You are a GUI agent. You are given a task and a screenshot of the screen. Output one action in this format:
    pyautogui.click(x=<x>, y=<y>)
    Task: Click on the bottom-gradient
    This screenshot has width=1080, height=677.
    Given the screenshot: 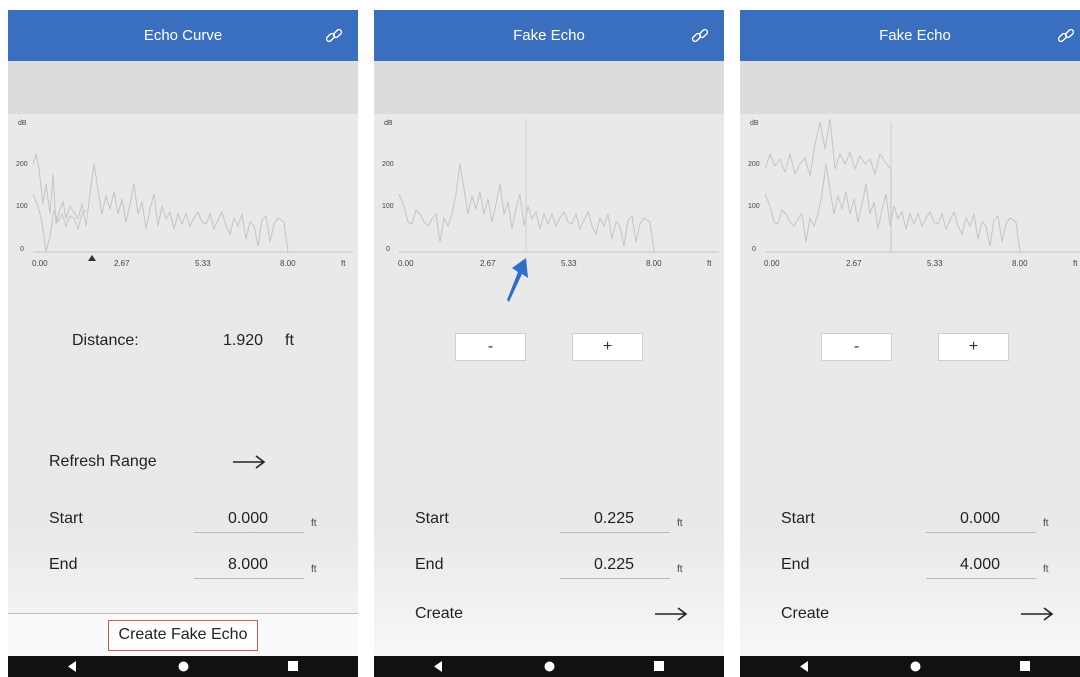 What is the action you would take?
    pyautogui.click(x=549, y=593)
    